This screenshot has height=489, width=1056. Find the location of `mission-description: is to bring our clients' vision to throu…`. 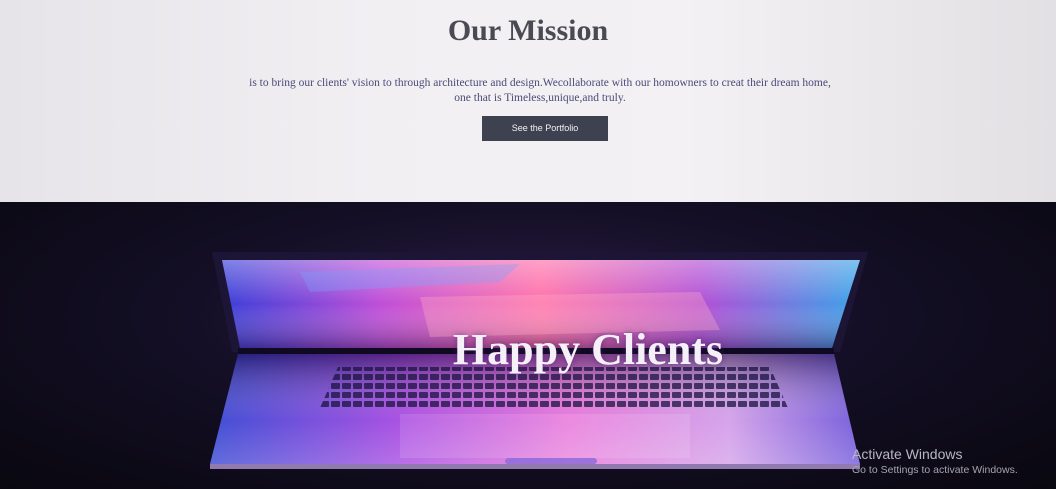

mission-description: is to bring our clients' vision to throu… is located at coordinates (540, 90).